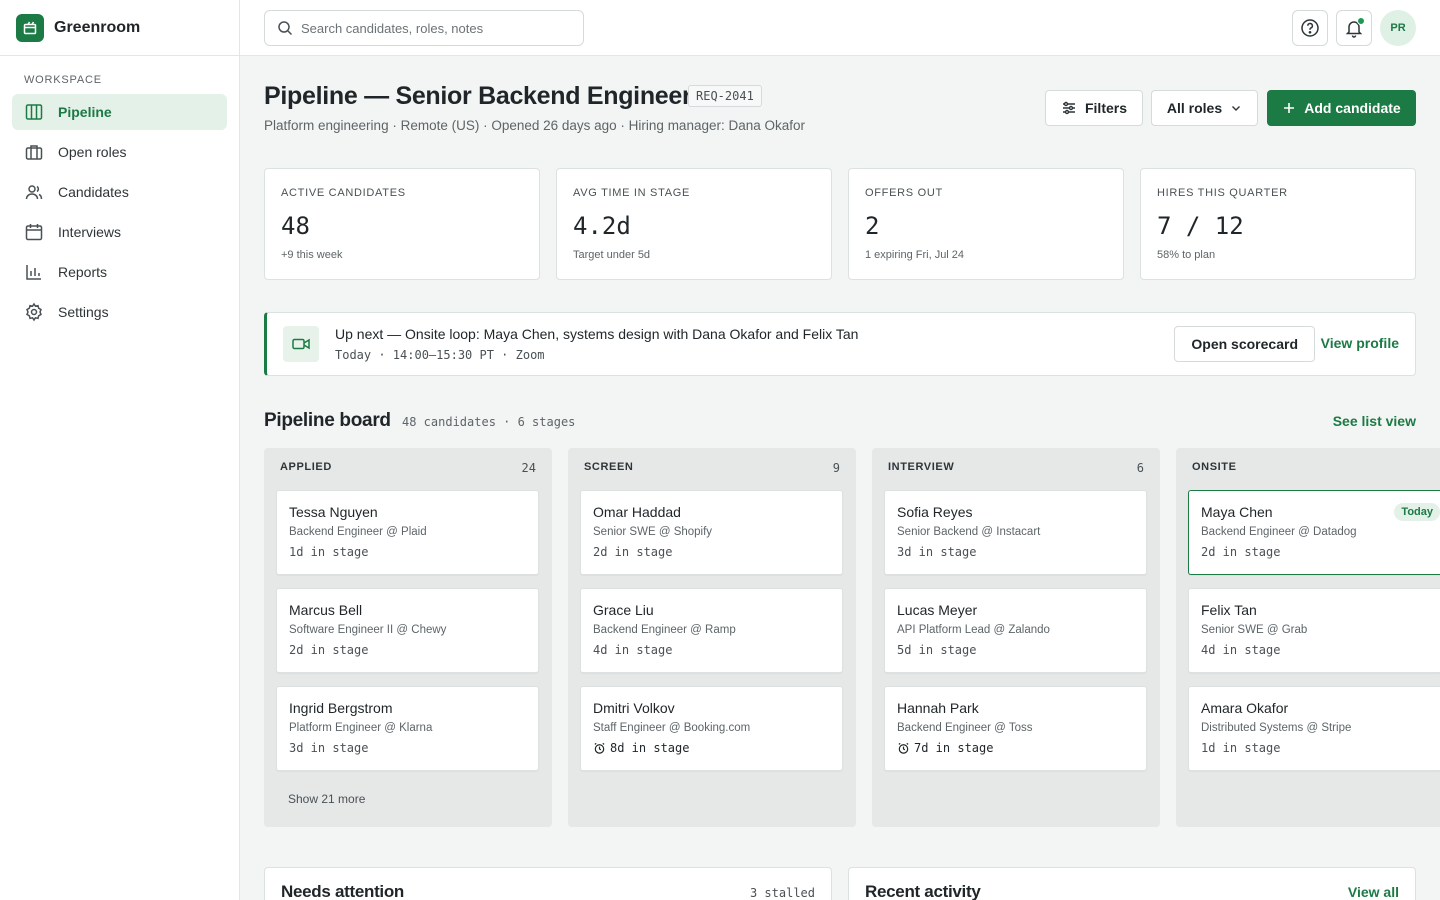 The height and width of the screenshot is (900, 1440). What do you see at coordinates (528, 468) in the screenshot?
I see `column-count: 24` at bounding box center [528, 468].